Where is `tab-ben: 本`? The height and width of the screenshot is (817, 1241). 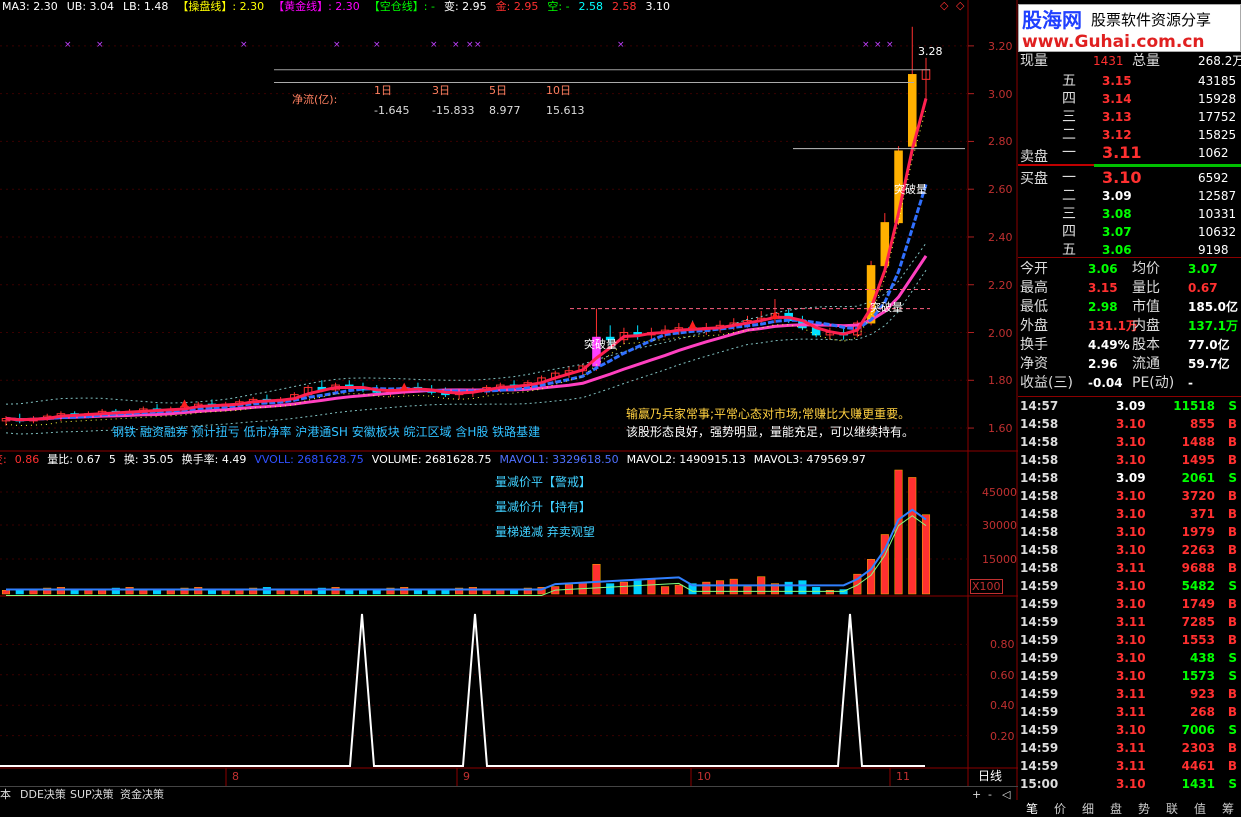
tab-ben: 本 is located at coordinates (5, 795).